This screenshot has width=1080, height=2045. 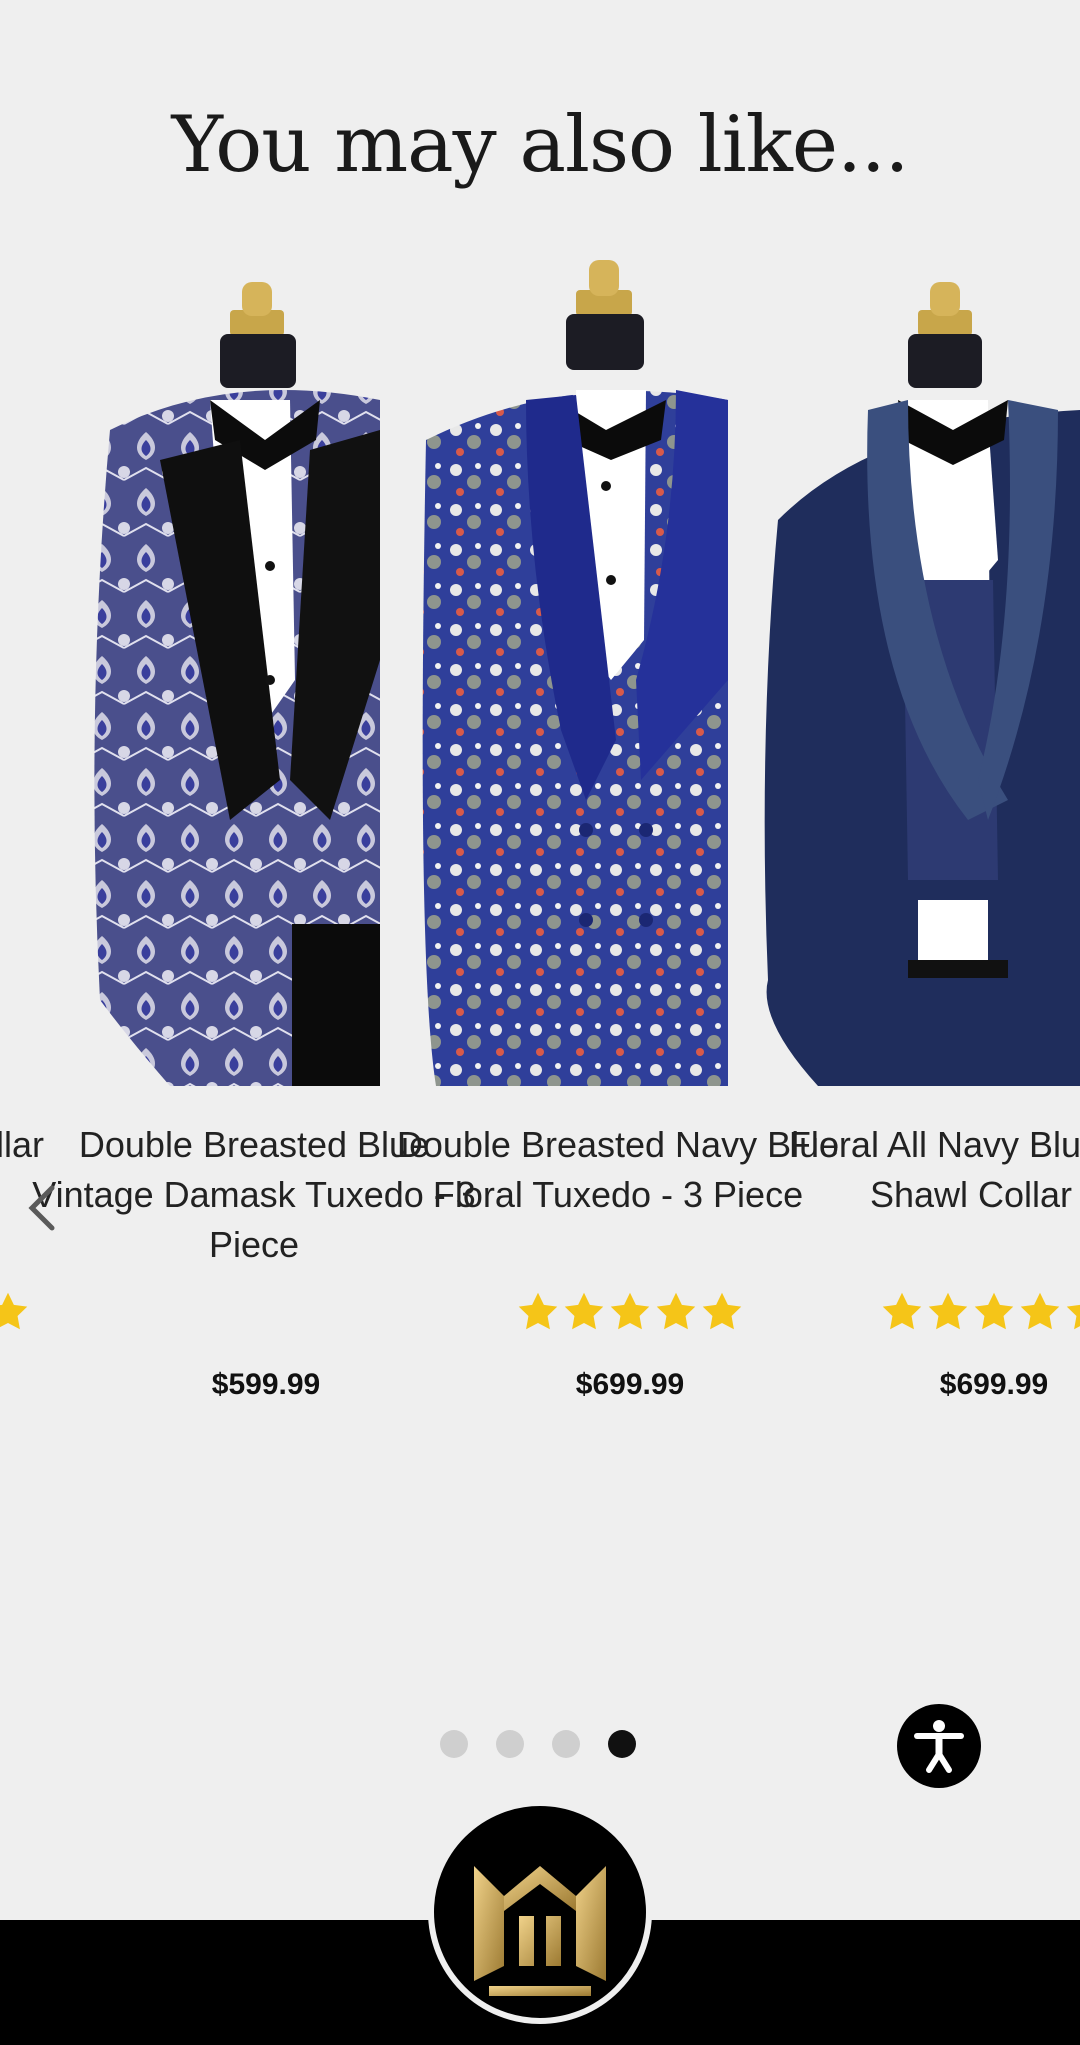 What do you see at coordinates (545, 1745) in the screenshot?
I see `carousel-pagination` at bounding box center [545, 1745].